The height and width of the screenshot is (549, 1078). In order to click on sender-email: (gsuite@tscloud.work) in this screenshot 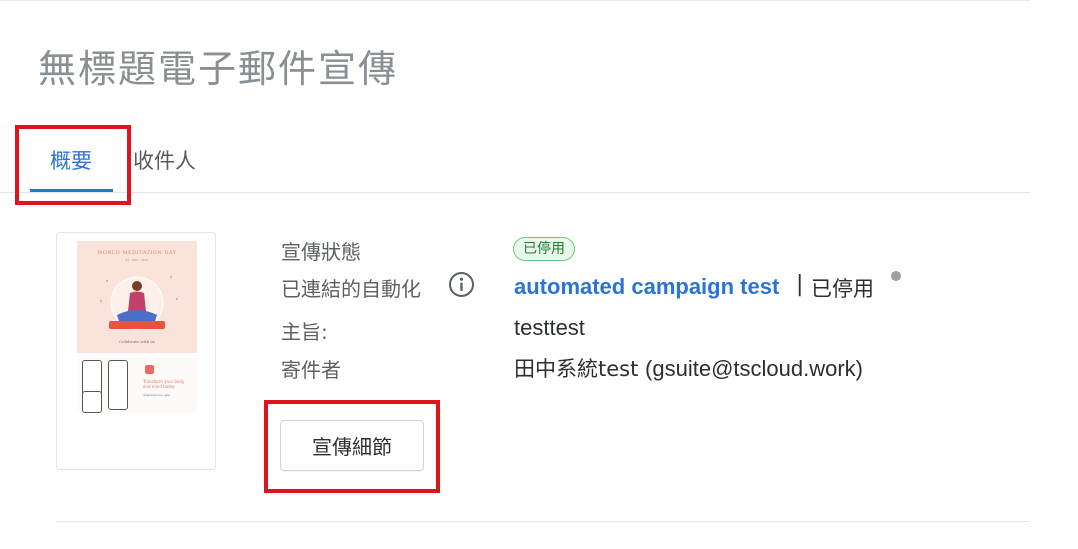, I will do `click(754, 368)`.